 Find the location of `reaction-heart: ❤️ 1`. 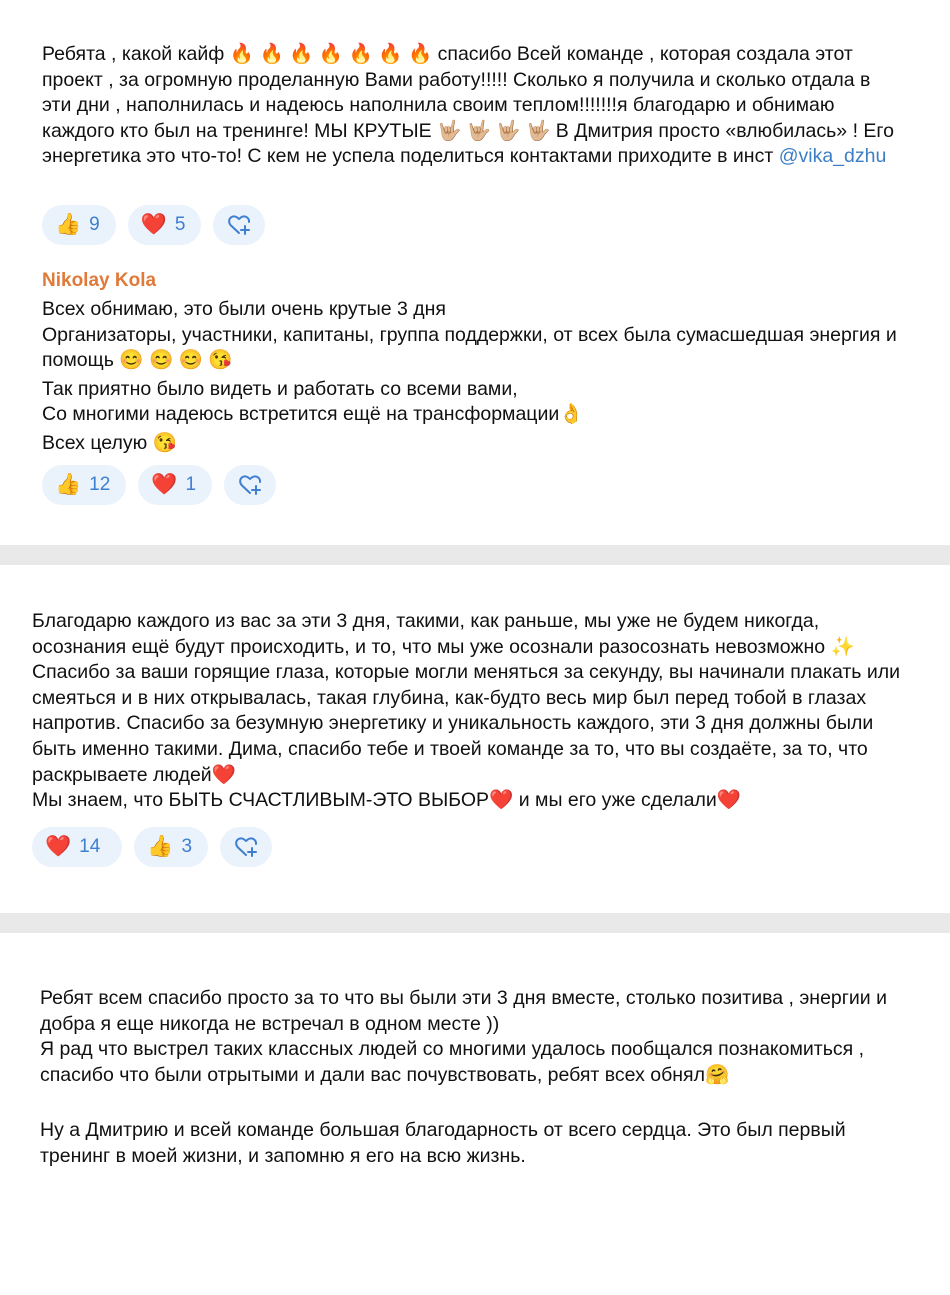

reaction-heart: ❤️ 1 is located at coordinates (175, 485).